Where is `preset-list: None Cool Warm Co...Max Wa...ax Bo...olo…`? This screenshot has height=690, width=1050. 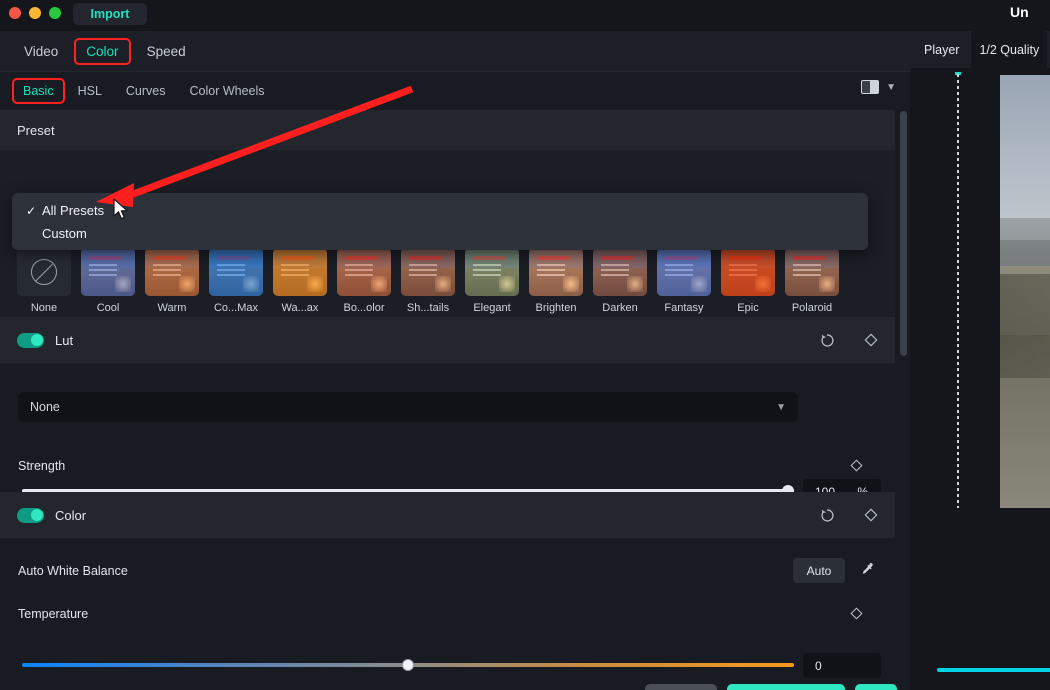
preset-list: None Cool Warm Co...Max Wa...ax Bo...olo… is located at coordinates (428, 281).